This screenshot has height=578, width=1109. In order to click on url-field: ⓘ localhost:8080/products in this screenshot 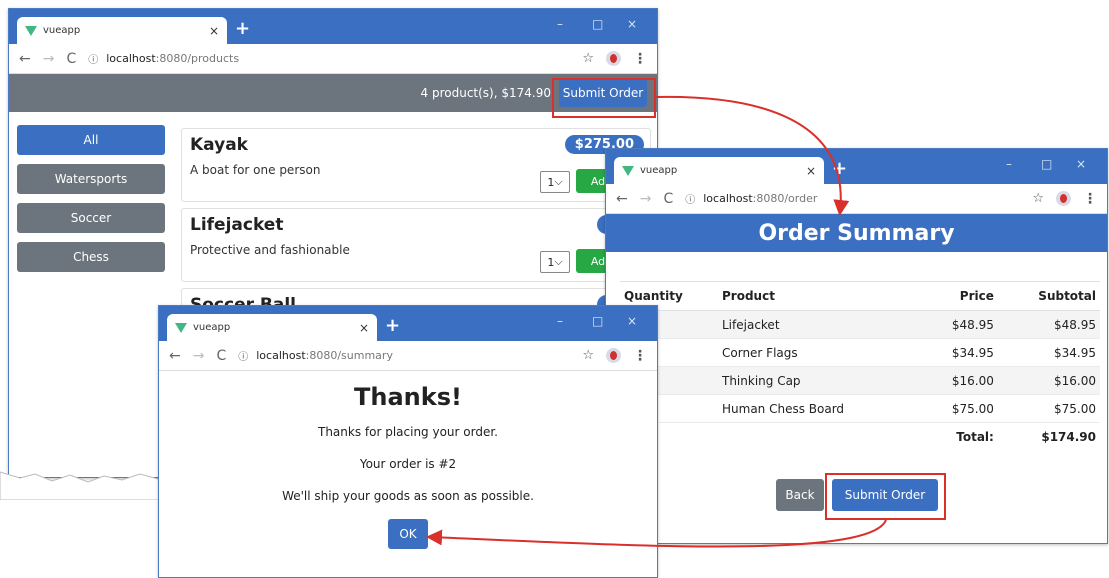, I will do `click(335, 58)`.